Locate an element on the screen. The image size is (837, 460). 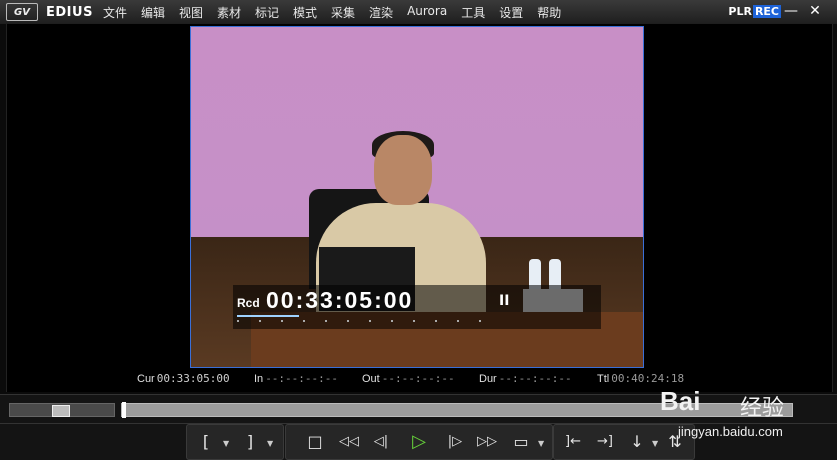
watermark-url: jingyan.baidu.com is located at coordinates (730, 431).